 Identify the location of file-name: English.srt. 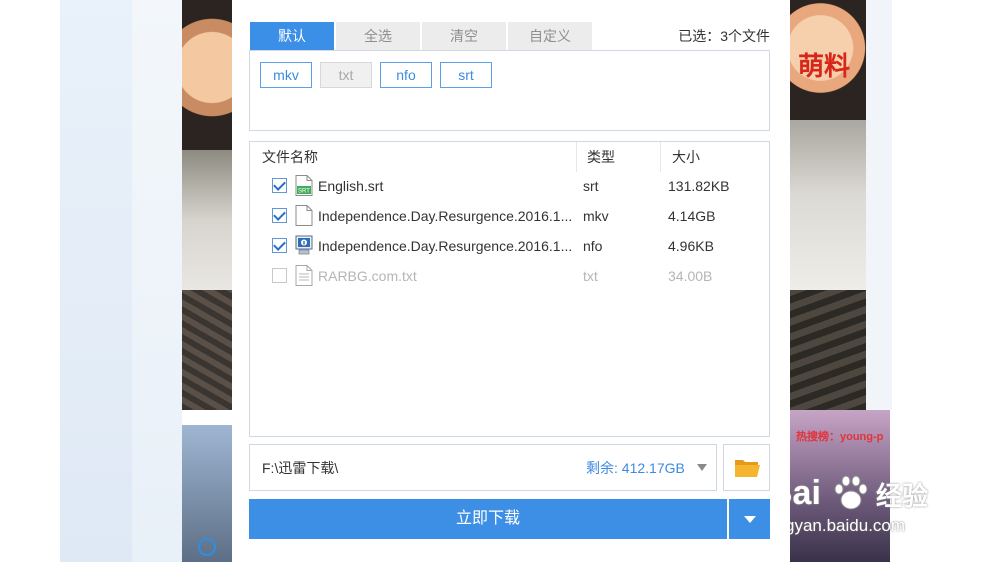
(351, 186).